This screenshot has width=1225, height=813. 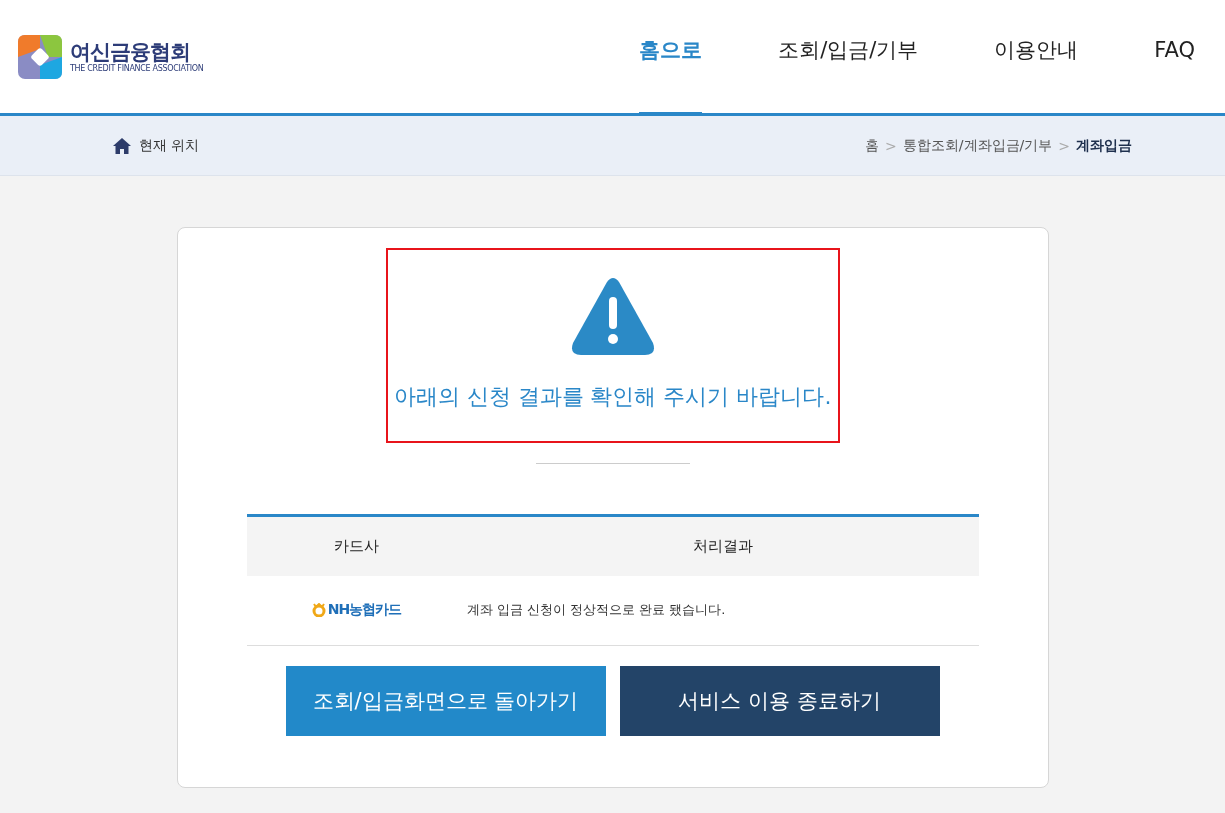 What do you see at coordinates (1174, 58) in the screenshot?
I see `nav-tab: FAQ` at bounding box center [1174, 58].